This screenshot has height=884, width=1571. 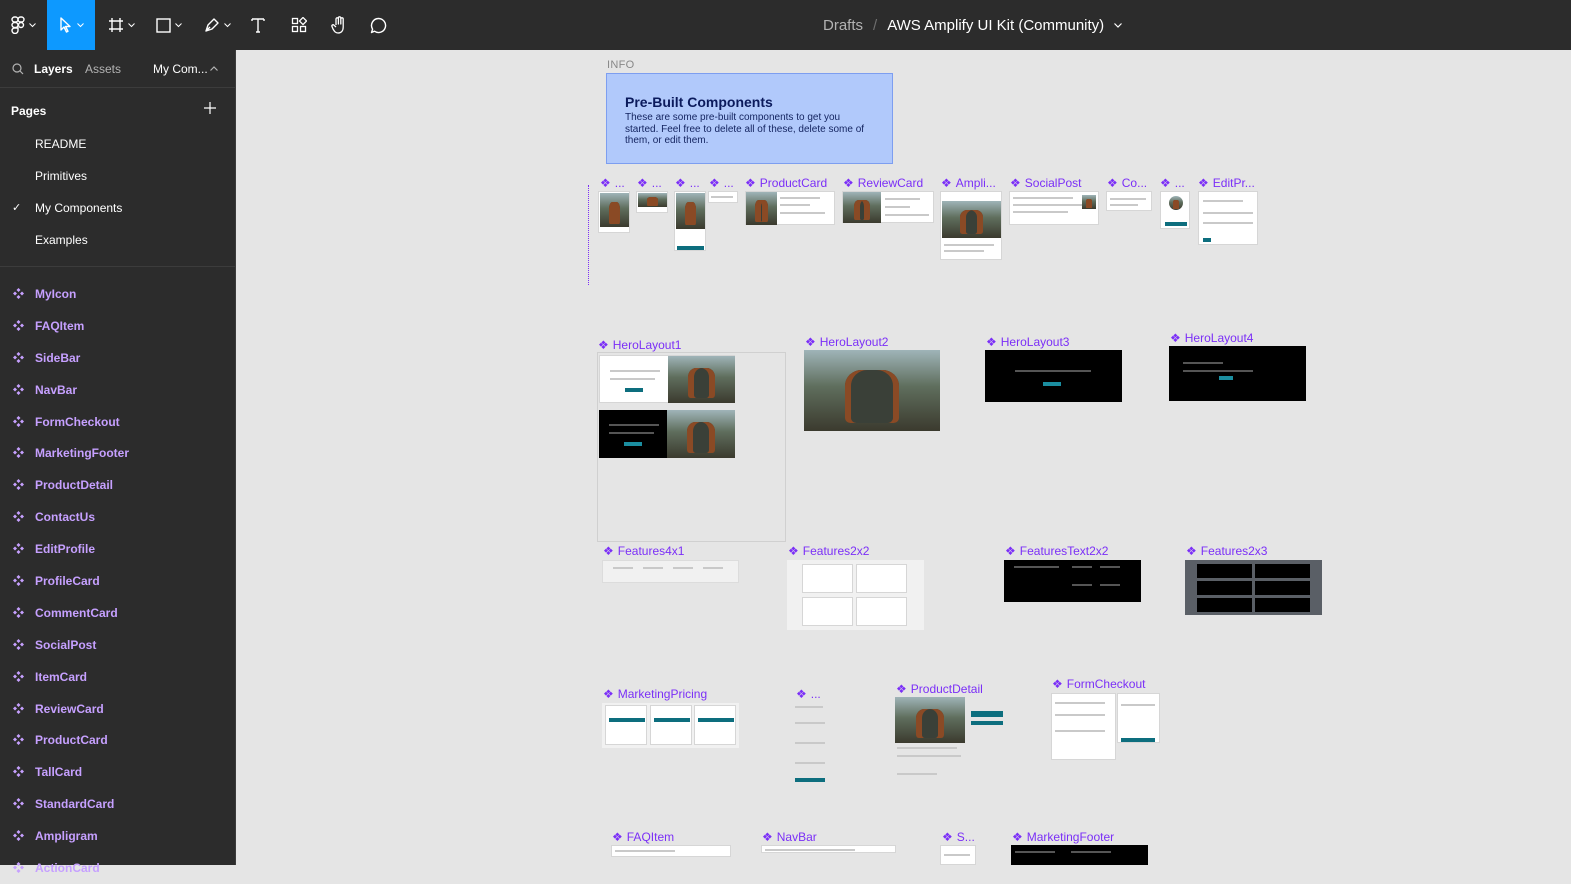 I want to click on search-icon, so click(x=18, y=69).